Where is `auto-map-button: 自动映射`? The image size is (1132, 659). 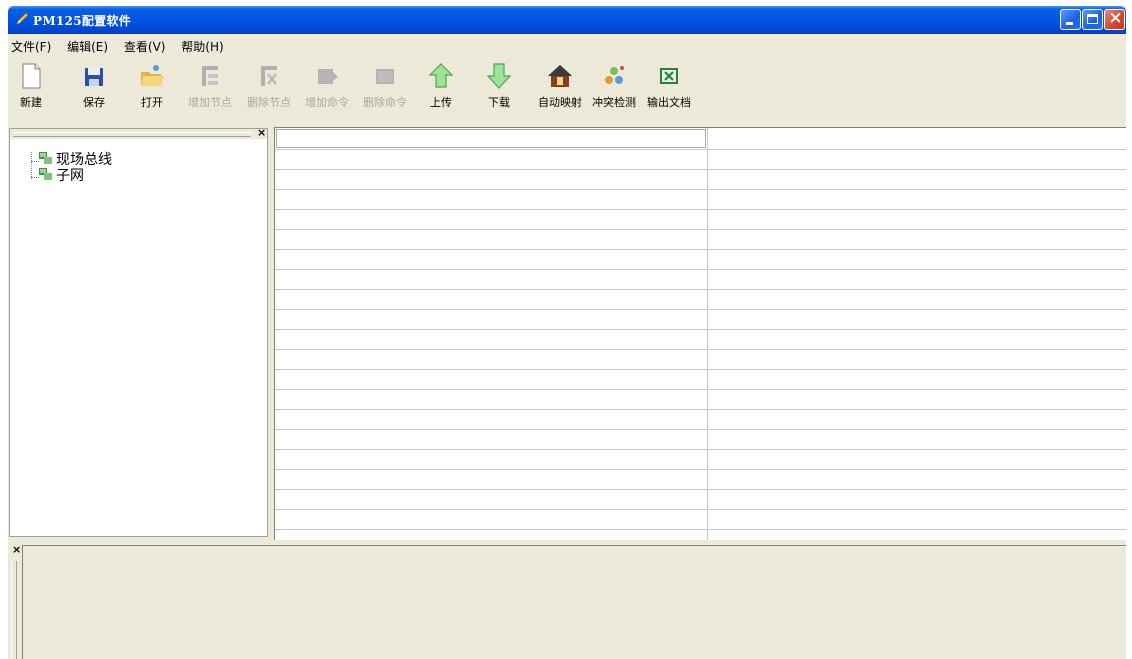 auto-map-button: 自动映射 is located at coordinates (560, 86).